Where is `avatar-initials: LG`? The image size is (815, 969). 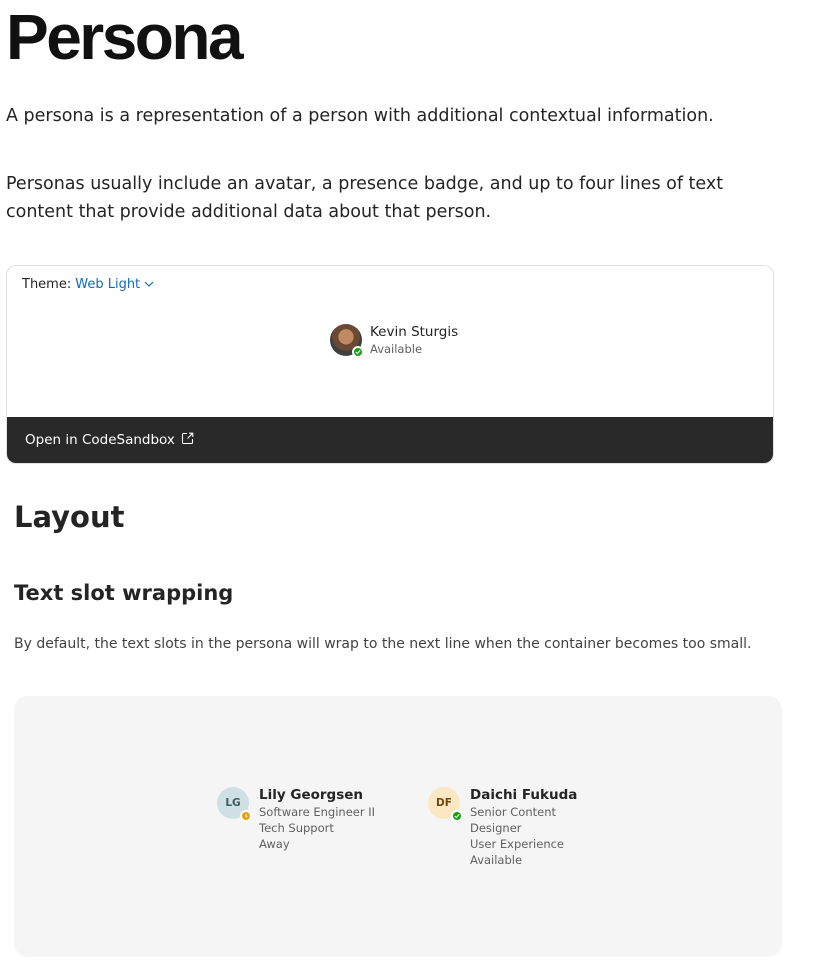 avatar-initials: LG is located at coordinates (233, 803).